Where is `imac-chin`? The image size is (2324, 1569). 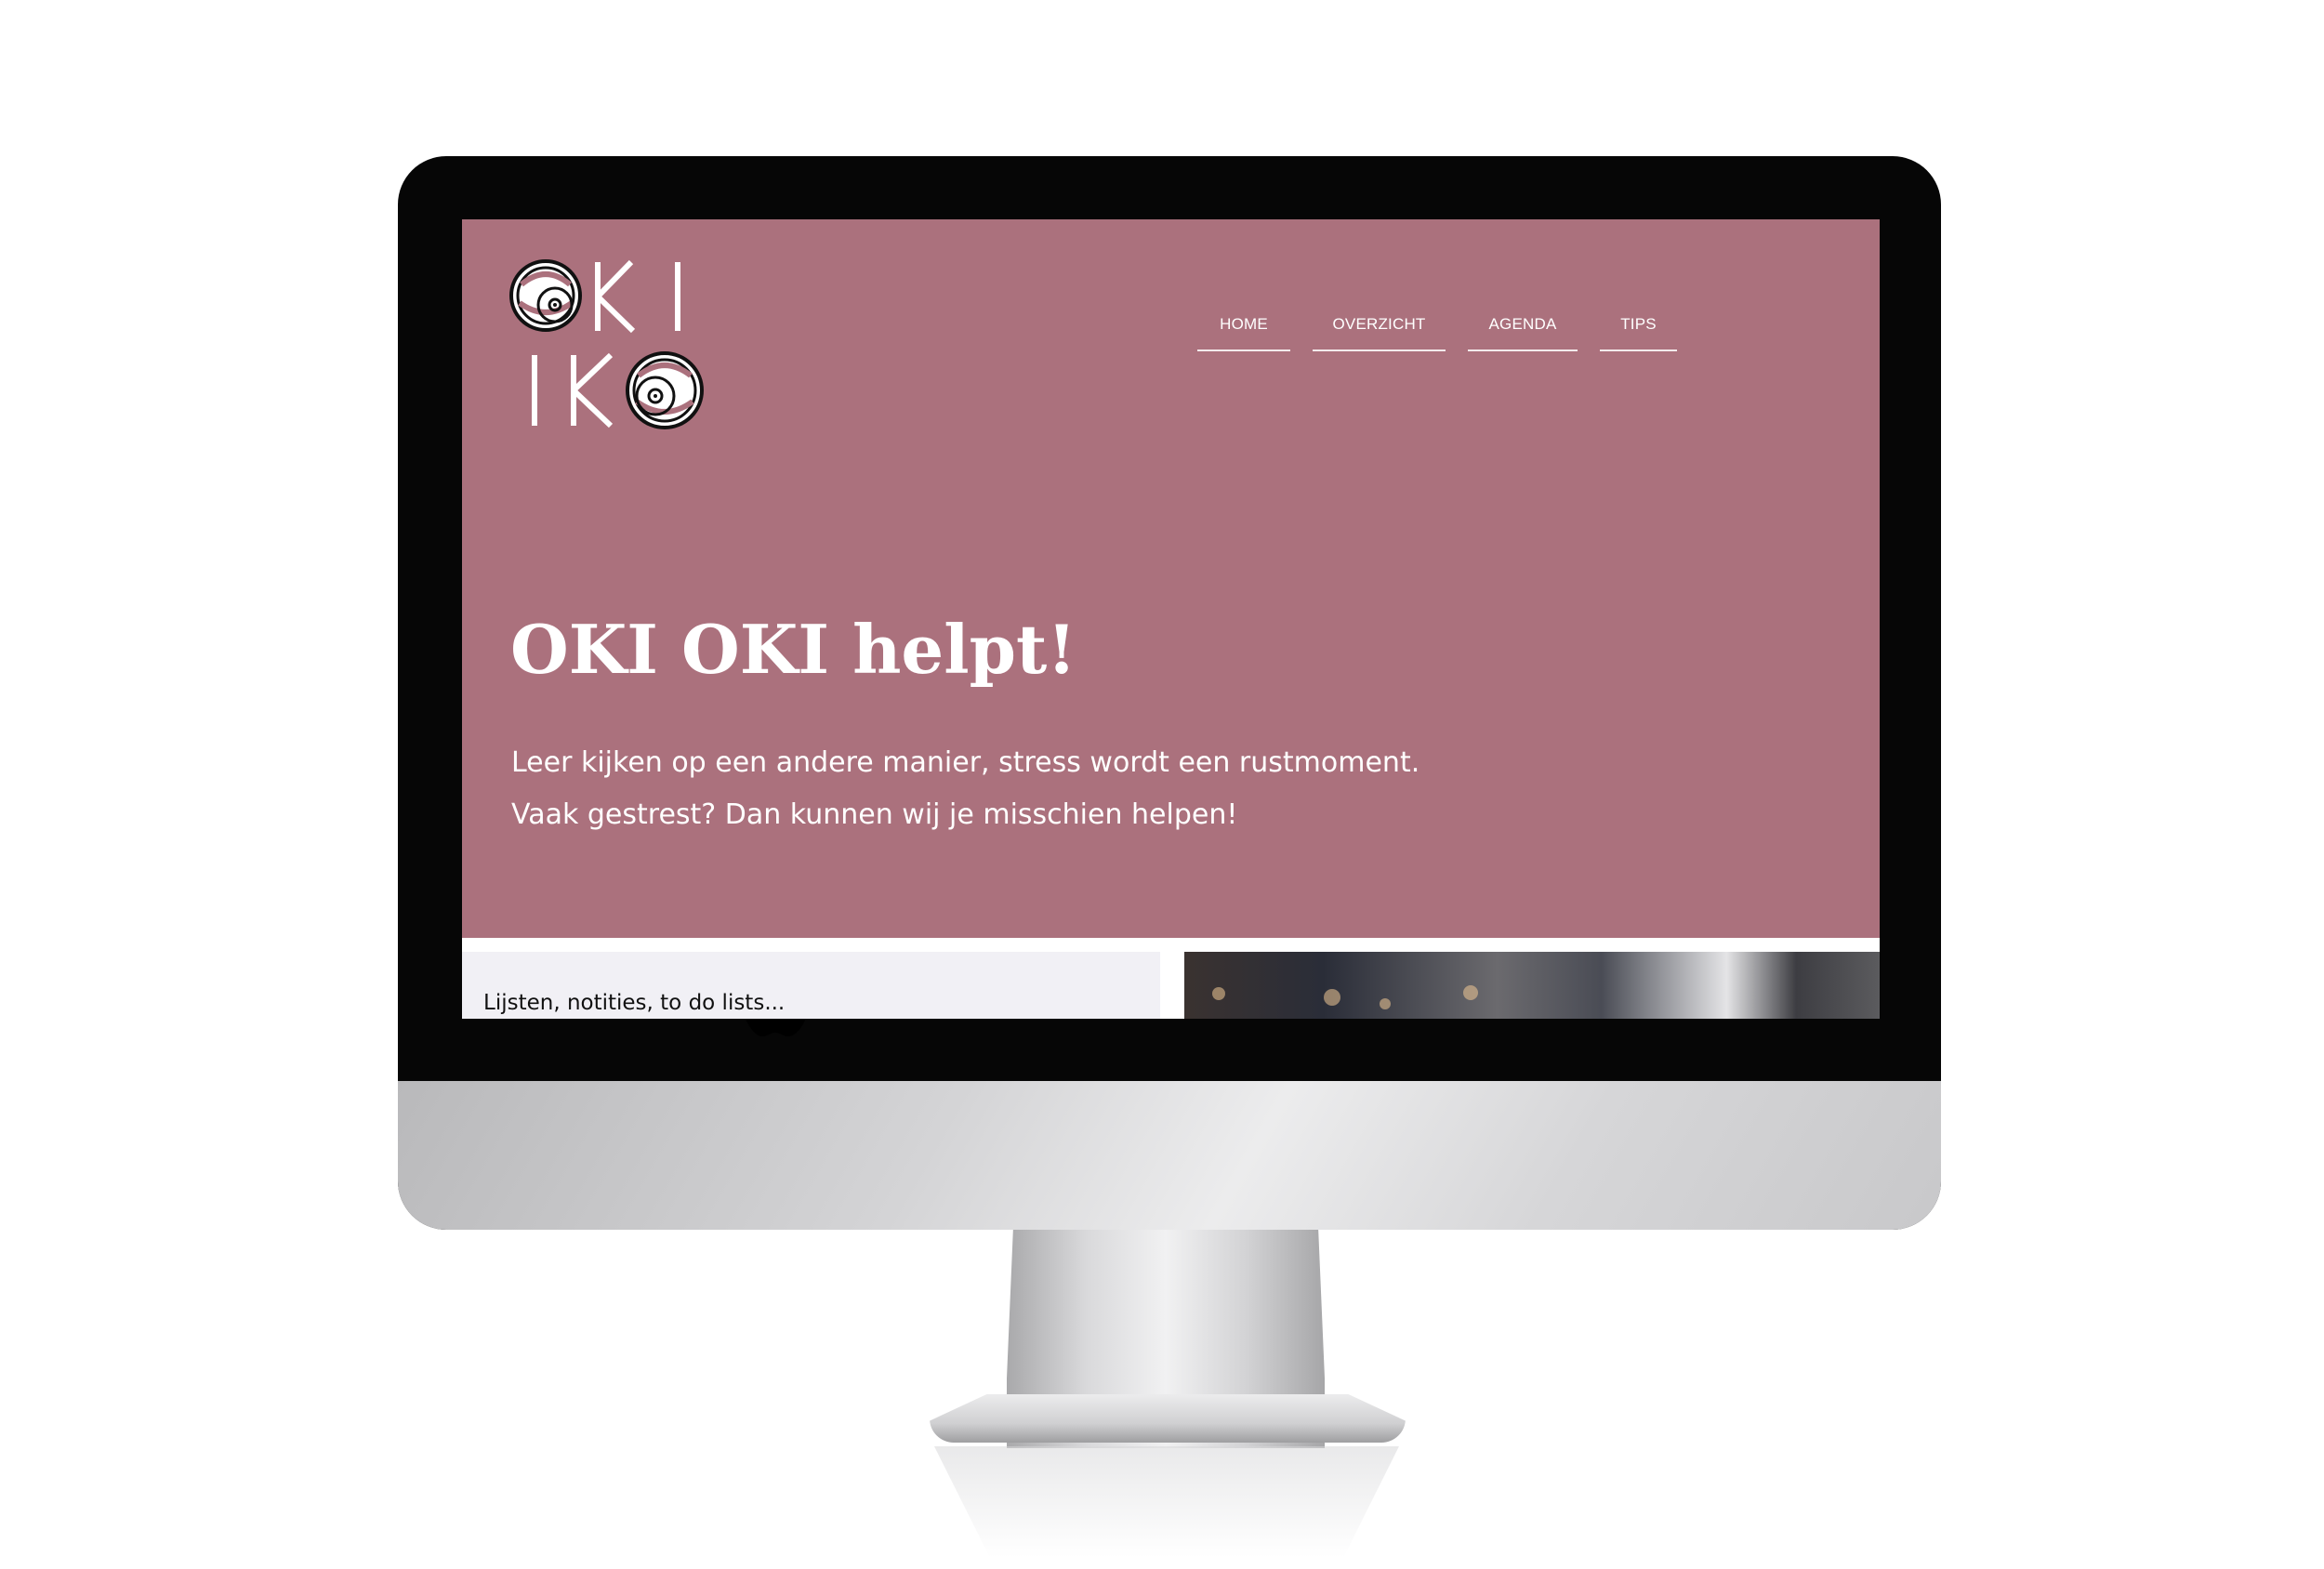 imac-chin is located at coordinates (1169, 1155).